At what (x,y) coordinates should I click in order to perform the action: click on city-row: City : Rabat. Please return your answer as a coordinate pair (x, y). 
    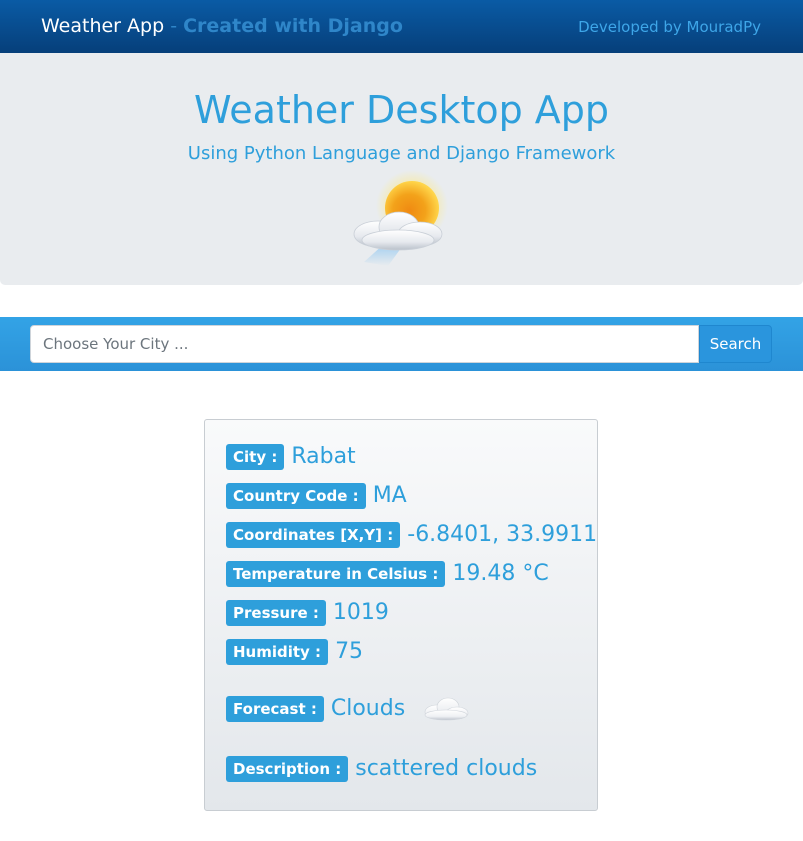
    Looking at the image, I should click on (291, 457).